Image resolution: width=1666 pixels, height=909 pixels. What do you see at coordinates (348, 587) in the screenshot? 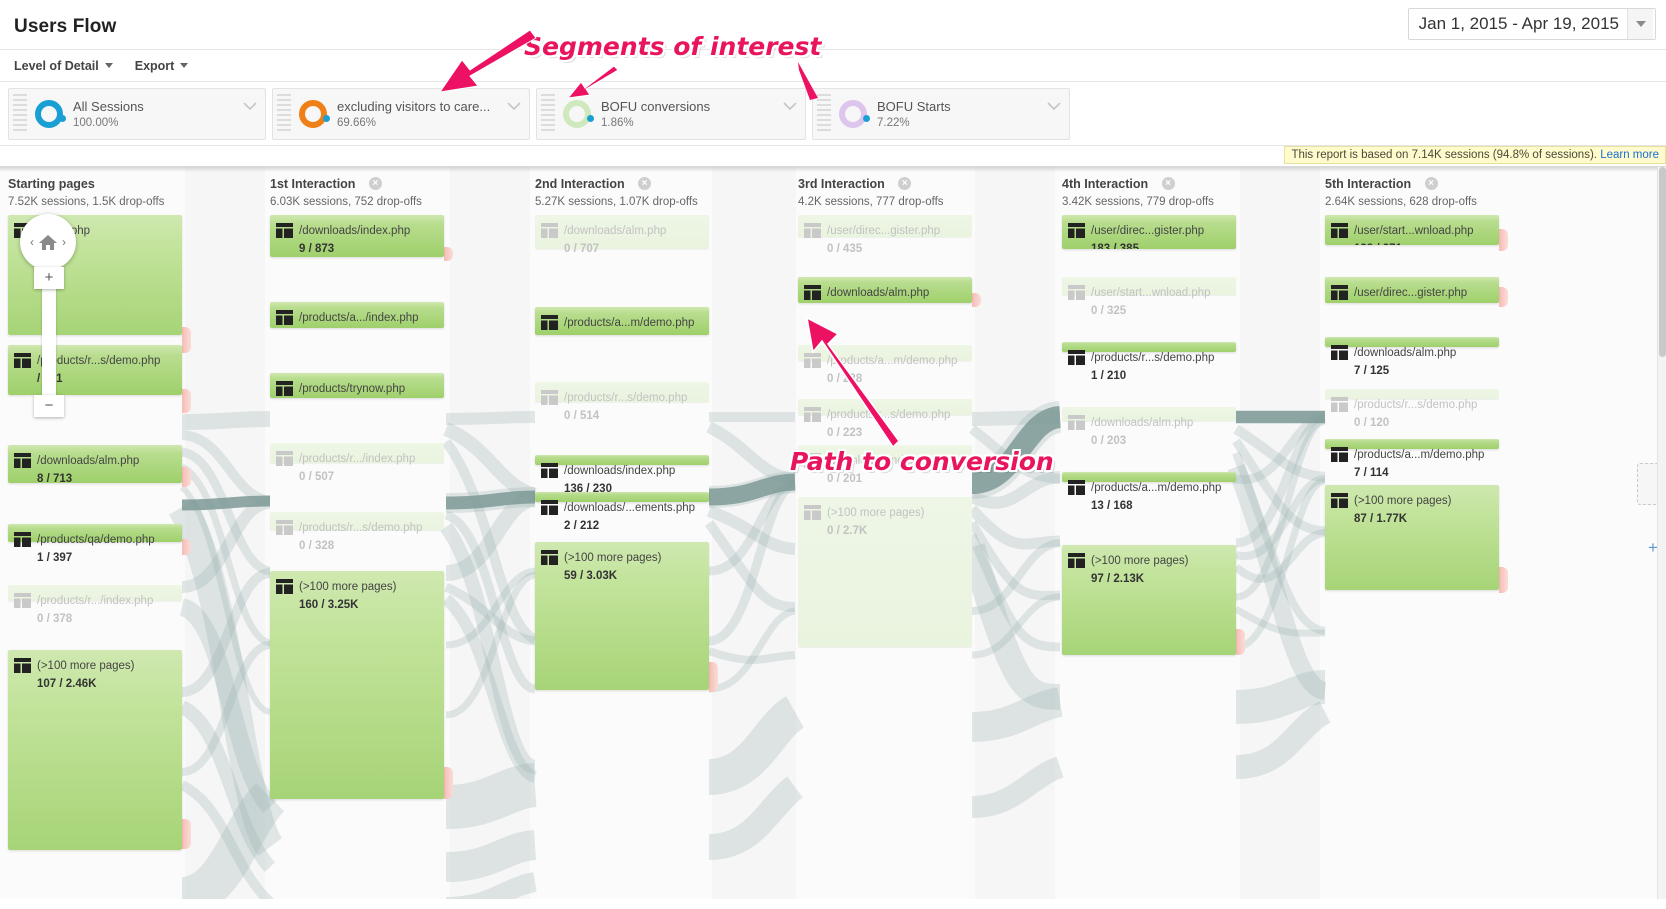
I see `node-label: (>100 more pages)` at bounding box center [348, 587].